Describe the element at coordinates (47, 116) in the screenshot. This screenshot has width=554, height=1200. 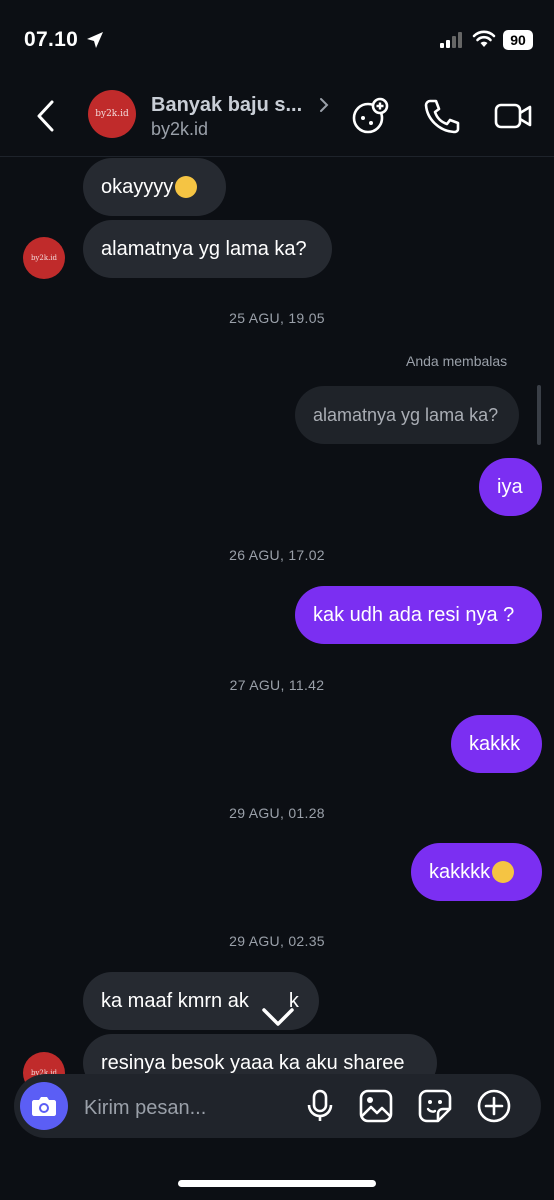
I see `back-chevron-icon` at that location.